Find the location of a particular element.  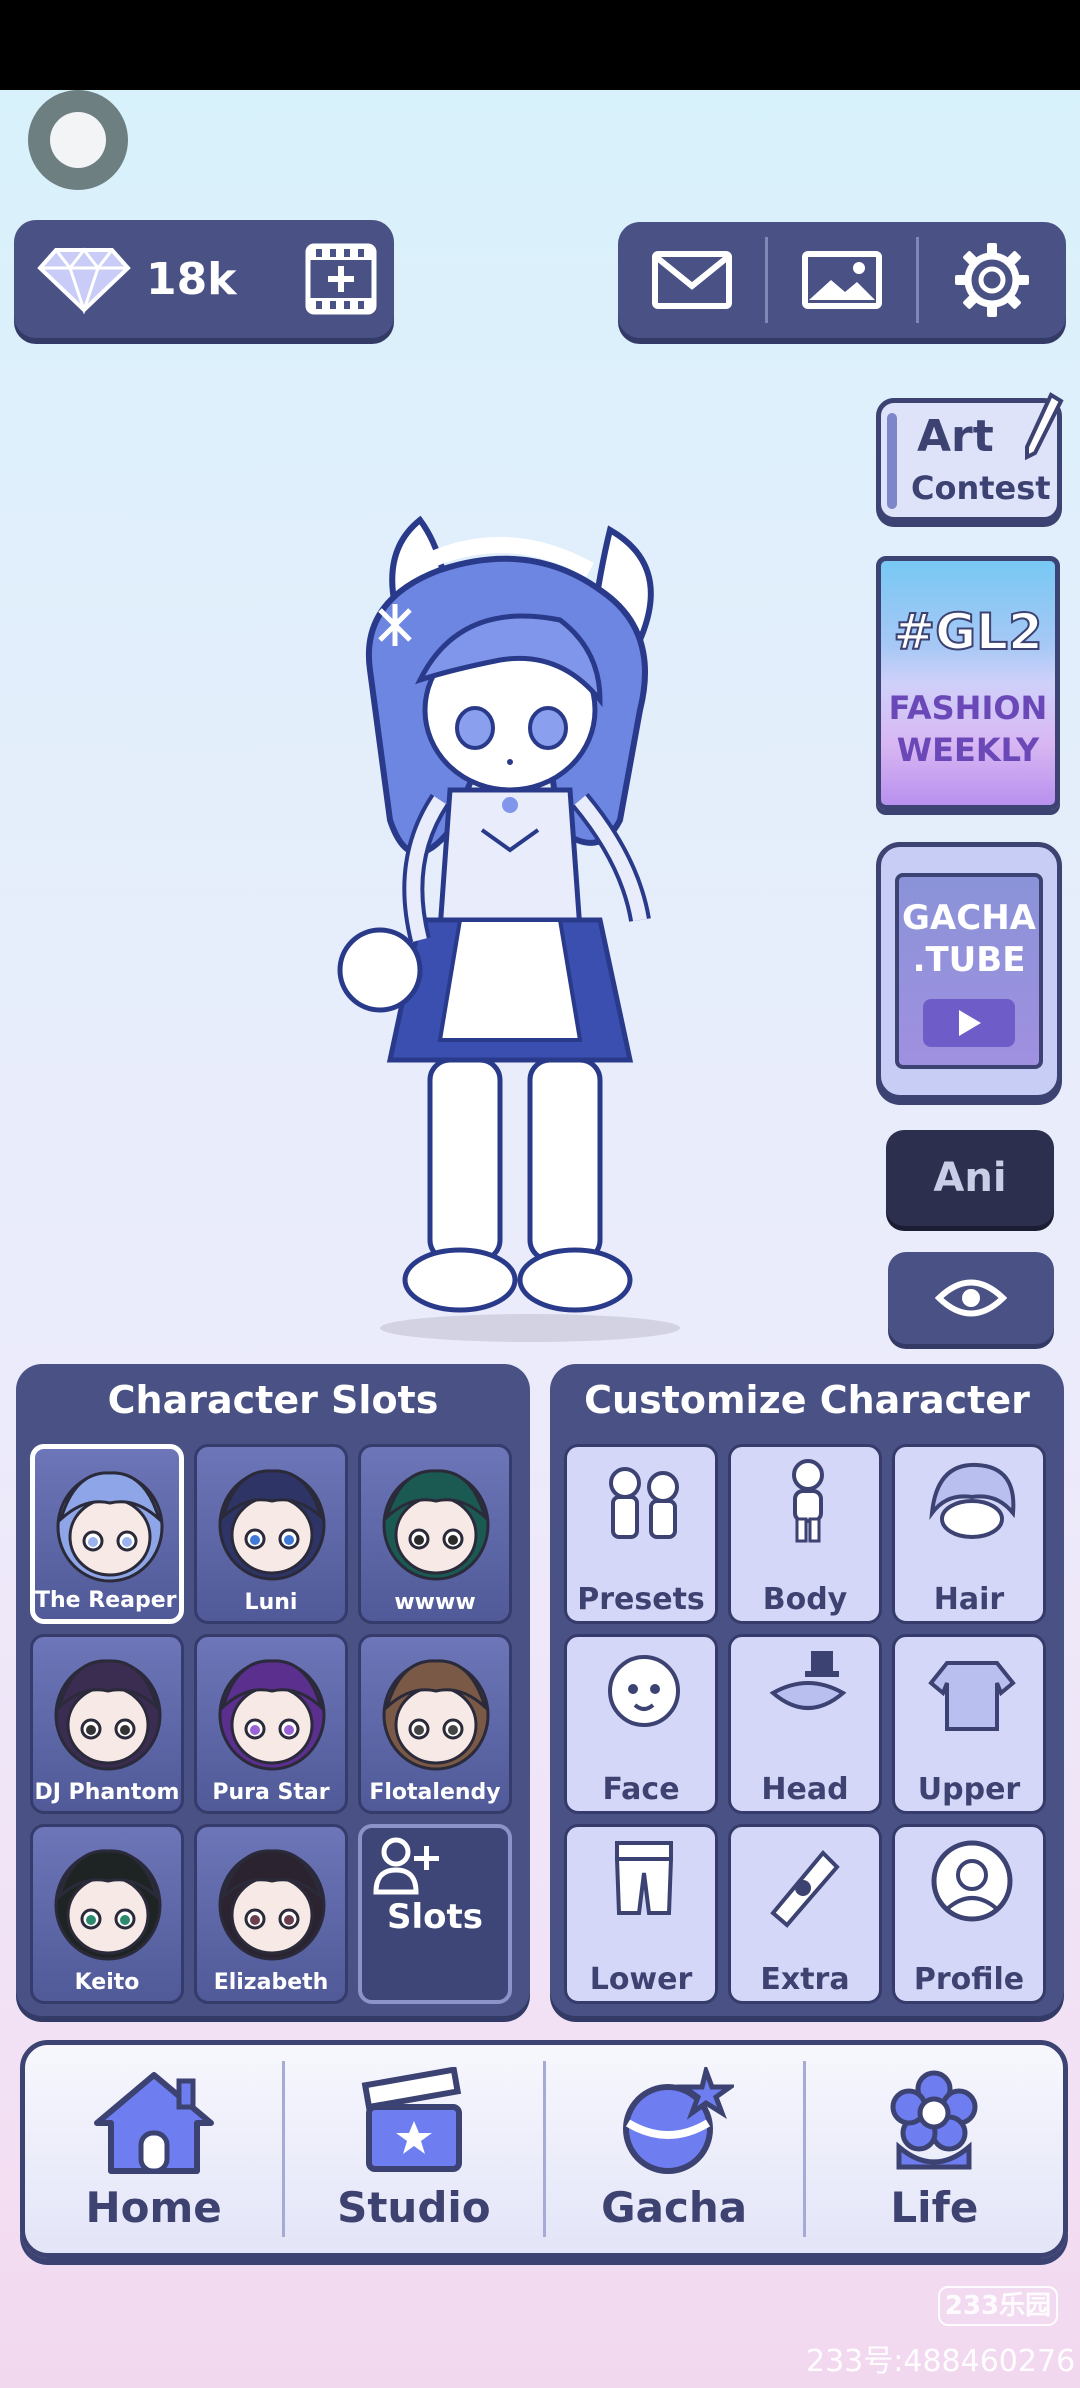

body-icon is located at coordinates (808, 1501).